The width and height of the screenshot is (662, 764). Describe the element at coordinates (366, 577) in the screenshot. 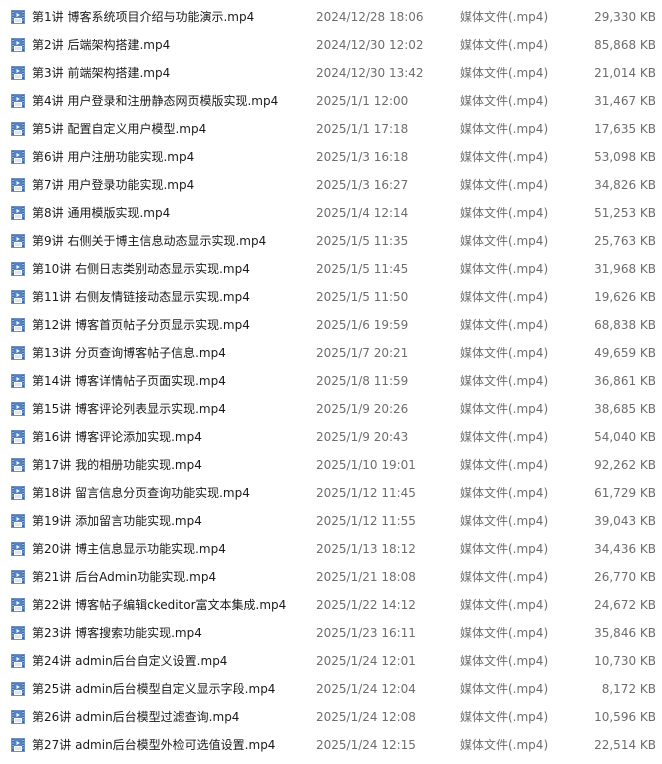

I see `file-modified-date: 2025/1/21 18:08` at that location.